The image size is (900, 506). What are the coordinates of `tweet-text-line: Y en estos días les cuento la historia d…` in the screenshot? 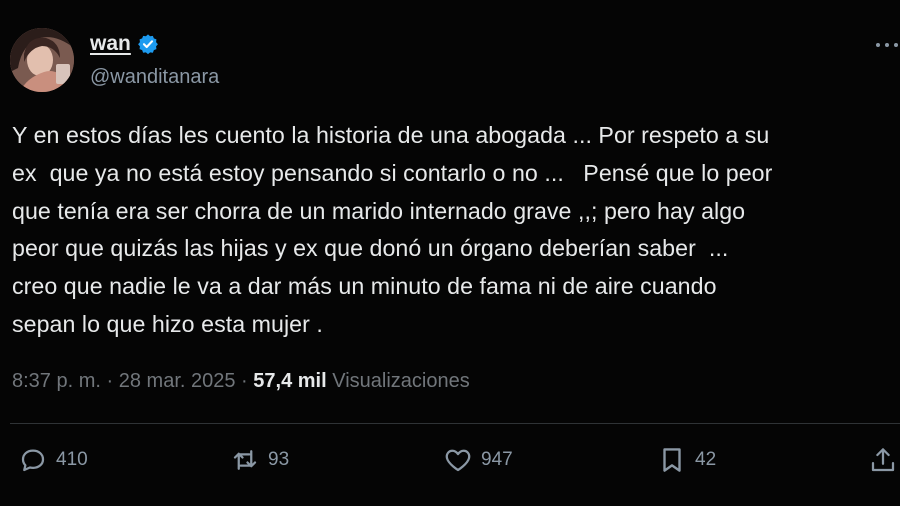 It's located at (391, 135).